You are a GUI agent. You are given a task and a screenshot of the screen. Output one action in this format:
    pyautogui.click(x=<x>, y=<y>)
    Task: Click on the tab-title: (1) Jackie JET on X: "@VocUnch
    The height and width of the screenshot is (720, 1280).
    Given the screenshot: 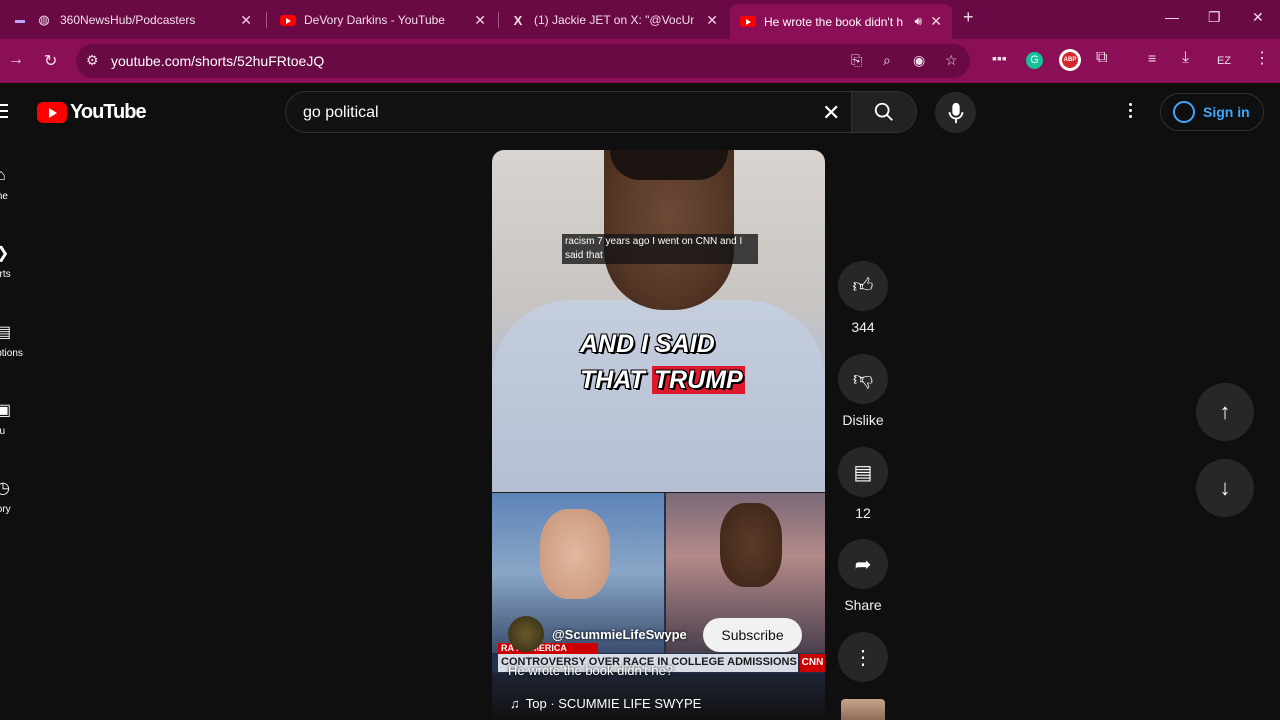 What is the action you would take?
    pyautogui.click(x=614, y=20)
    